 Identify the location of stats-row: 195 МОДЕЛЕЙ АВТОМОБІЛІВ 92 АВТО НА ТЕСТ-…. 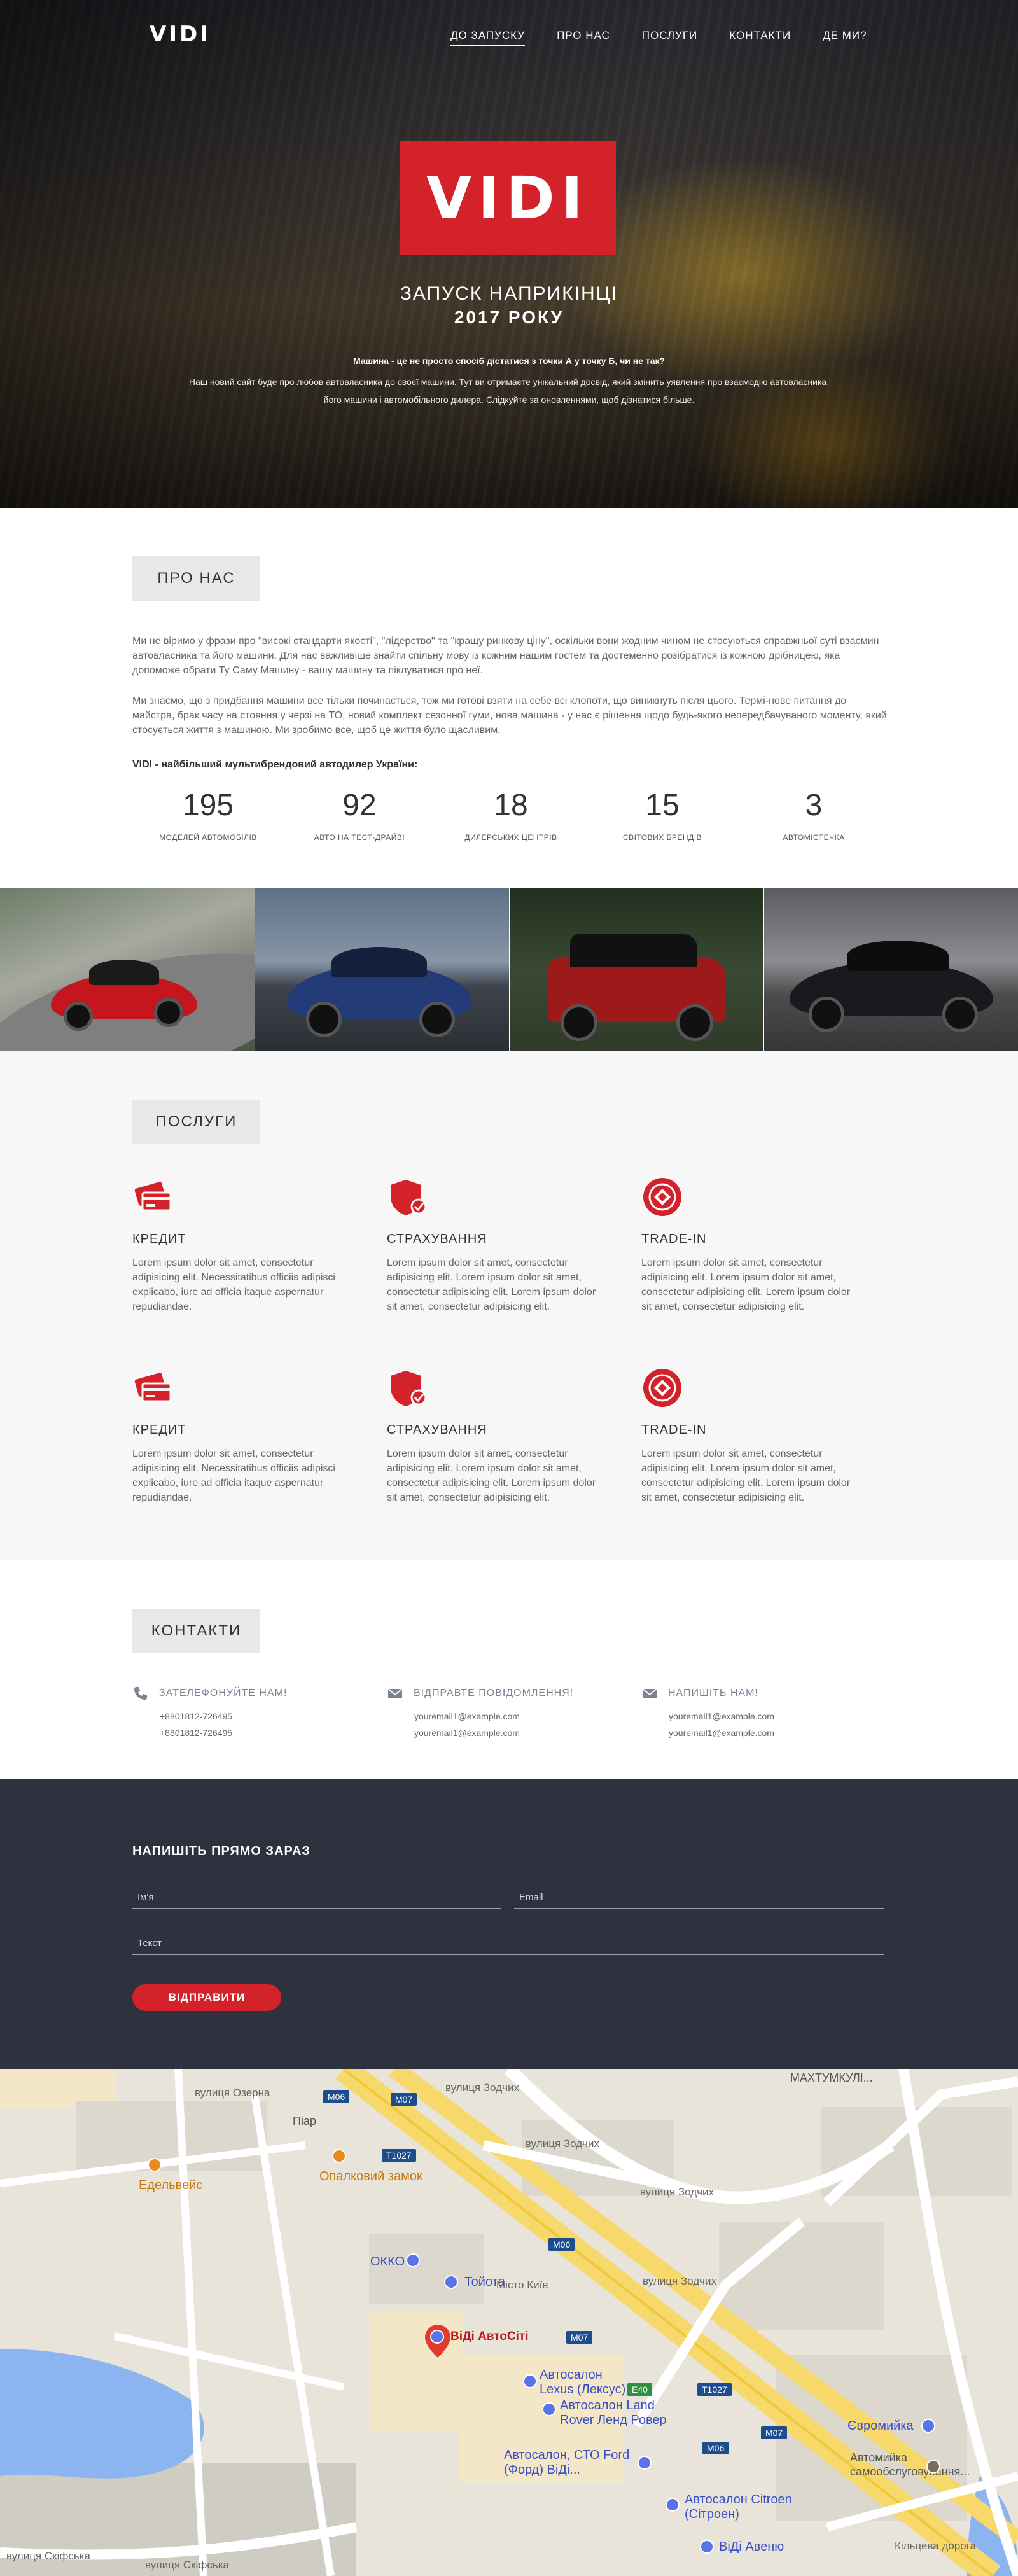
(510, 815).